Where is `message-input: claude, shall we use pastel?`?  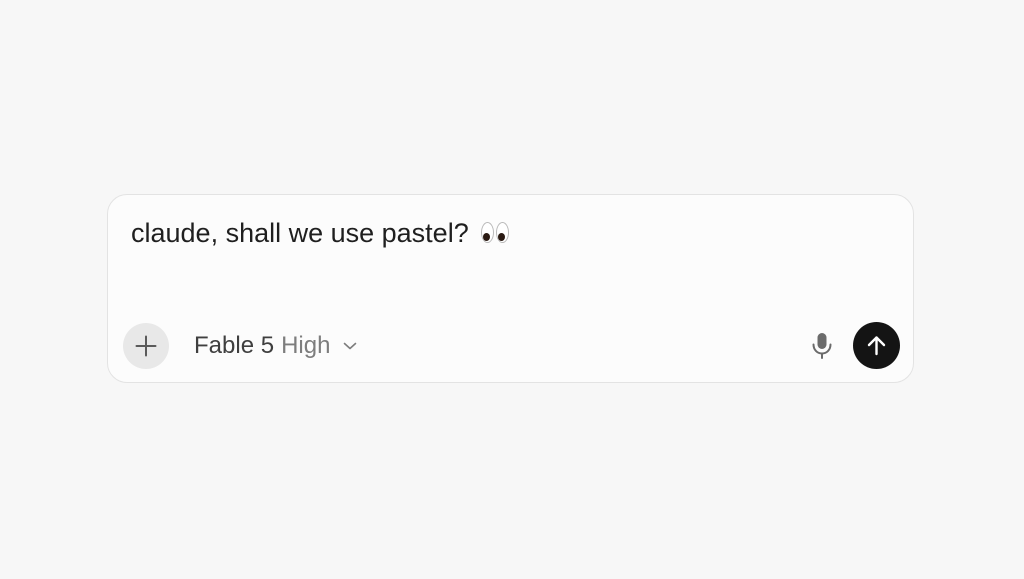 message-input: claude, shall we use pastel? is located at coordinates (510, 233).